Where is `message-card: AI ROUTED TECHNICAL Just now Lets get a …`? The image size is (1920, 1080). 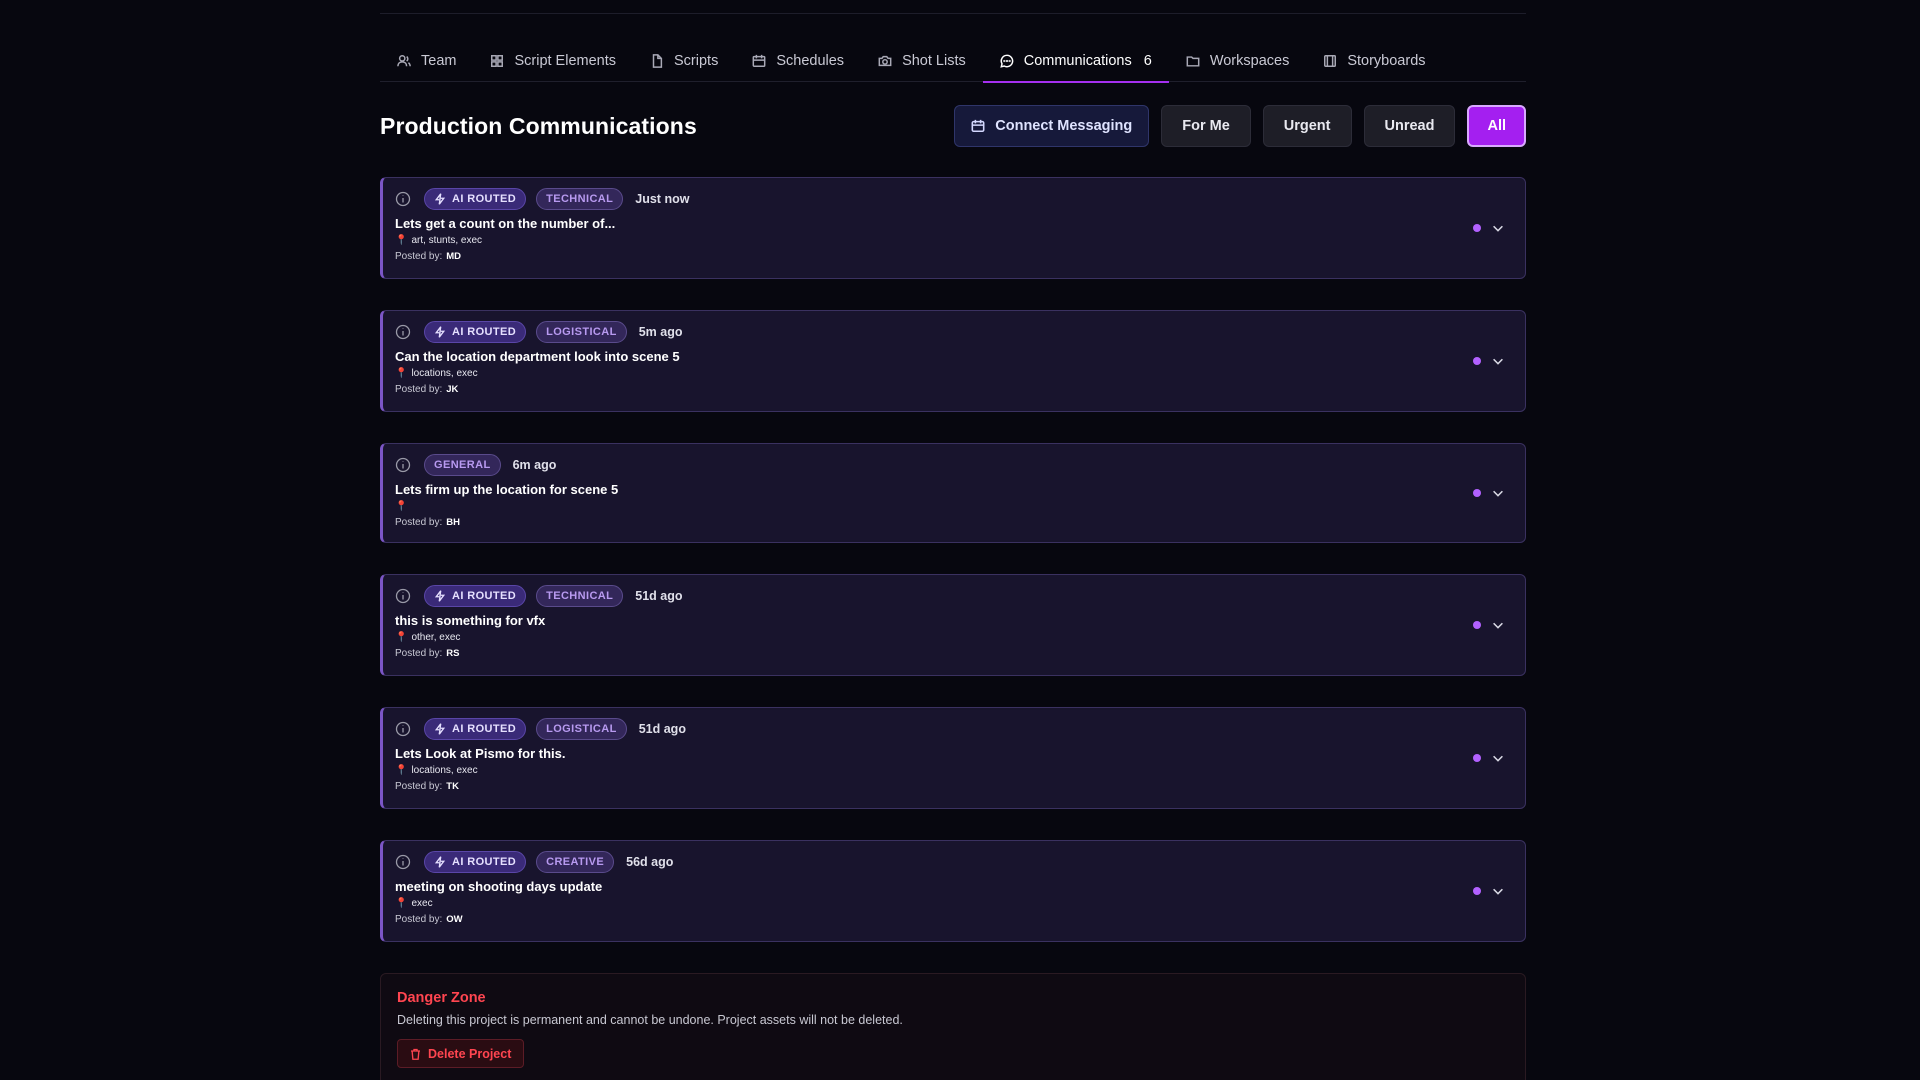 message-card: AI ROUTED TECHNICAL Just now Lets get a … is located at coordinates (953, 228).